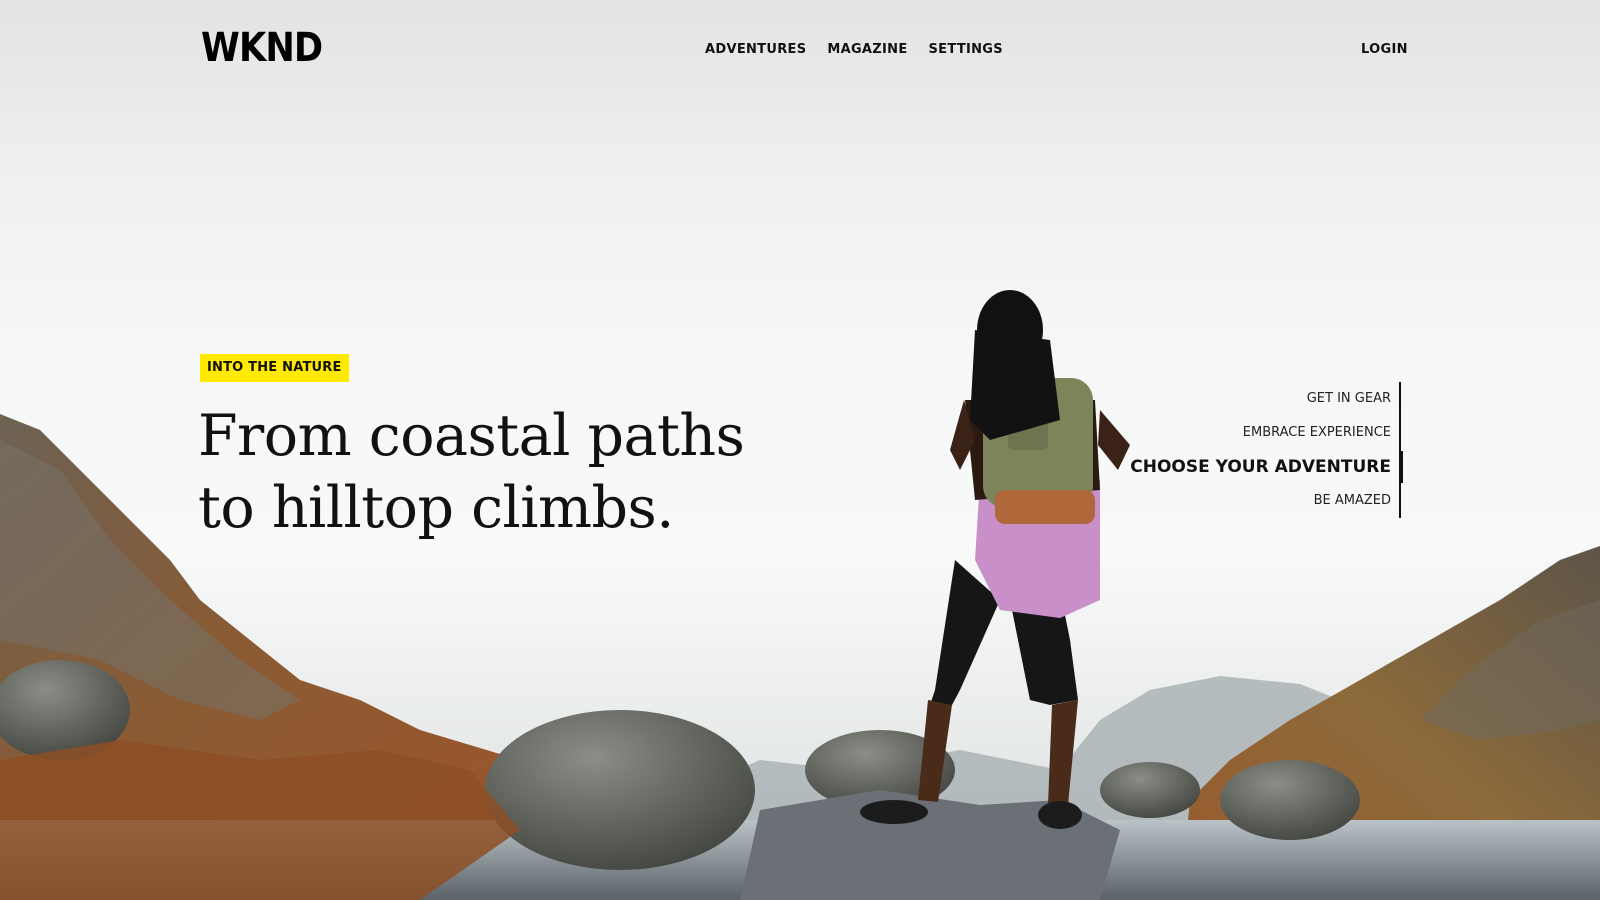 This screenshot has width=1600, height=900. Describe the element at coordinates (1260, 501) in the screenshot. I see `carousel-indicator-be-amazed: BE AMAZED` at that location.